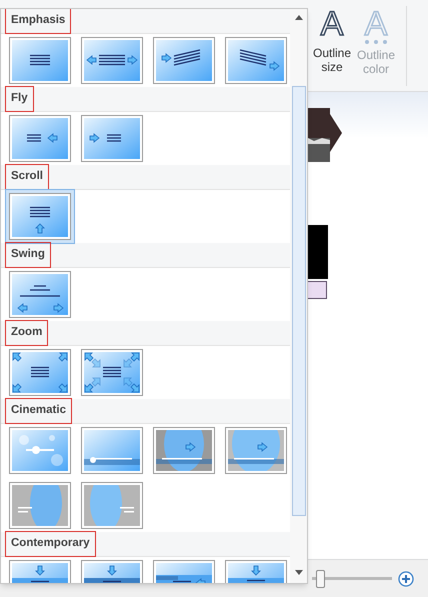 The height and width of the screenshot is (597, 428). What do you see at coordinates (38, 411) in the screenshot?
I see `section-heading: Cinematic` at bounding box center [38, 411].